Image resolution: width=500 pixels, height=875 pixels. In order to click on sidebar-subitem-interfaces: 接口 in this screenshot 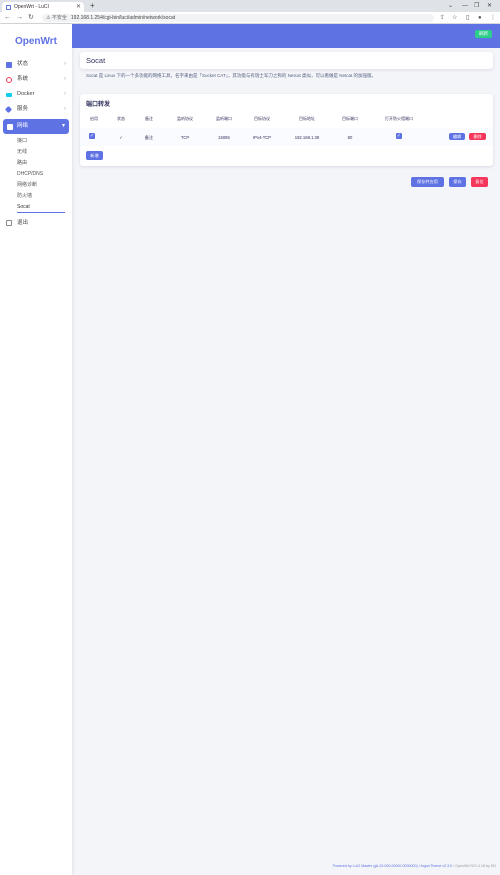, I will do `click(36, 141)`.